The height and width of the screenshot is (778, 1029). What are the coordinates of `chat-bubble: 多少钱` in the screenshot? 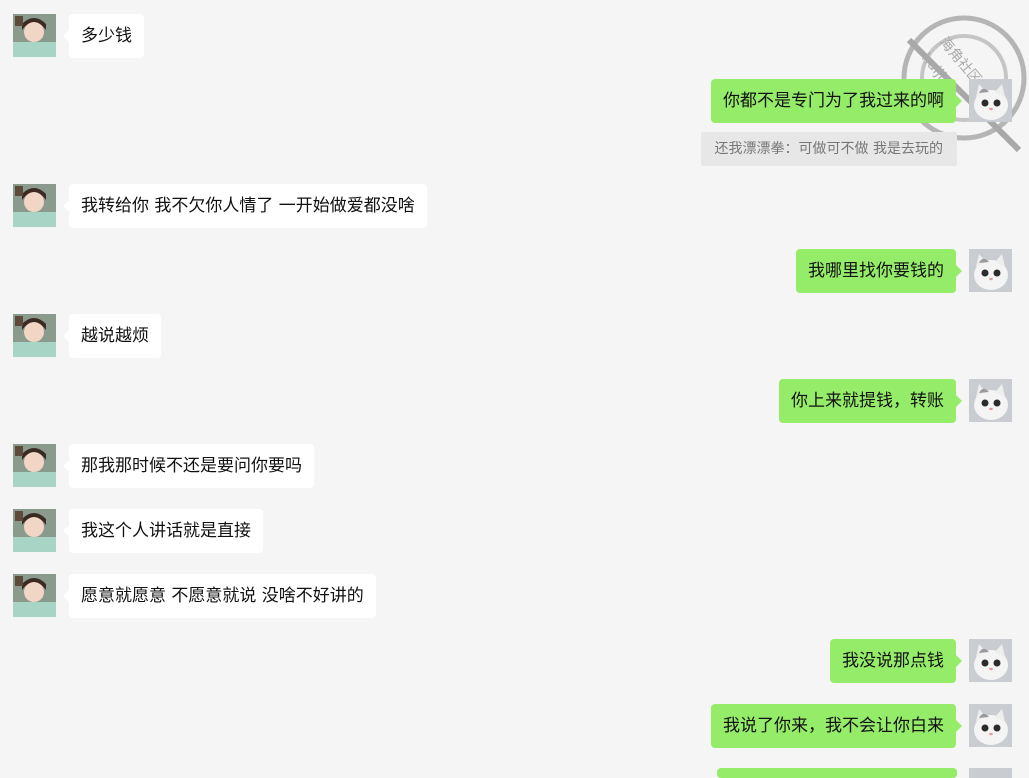 It's located at (103, 36).